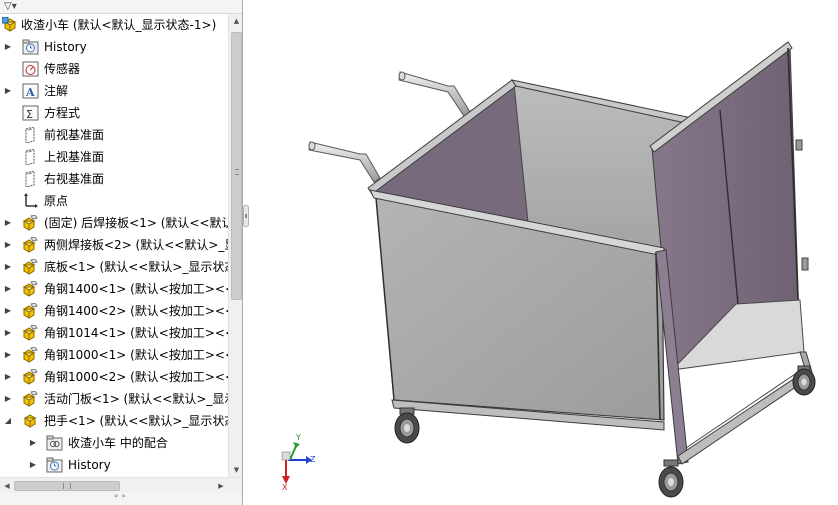 This screenshot has height=505, width=838. I want to click on panel-bottom-strip: ° °, so click(121, 499).